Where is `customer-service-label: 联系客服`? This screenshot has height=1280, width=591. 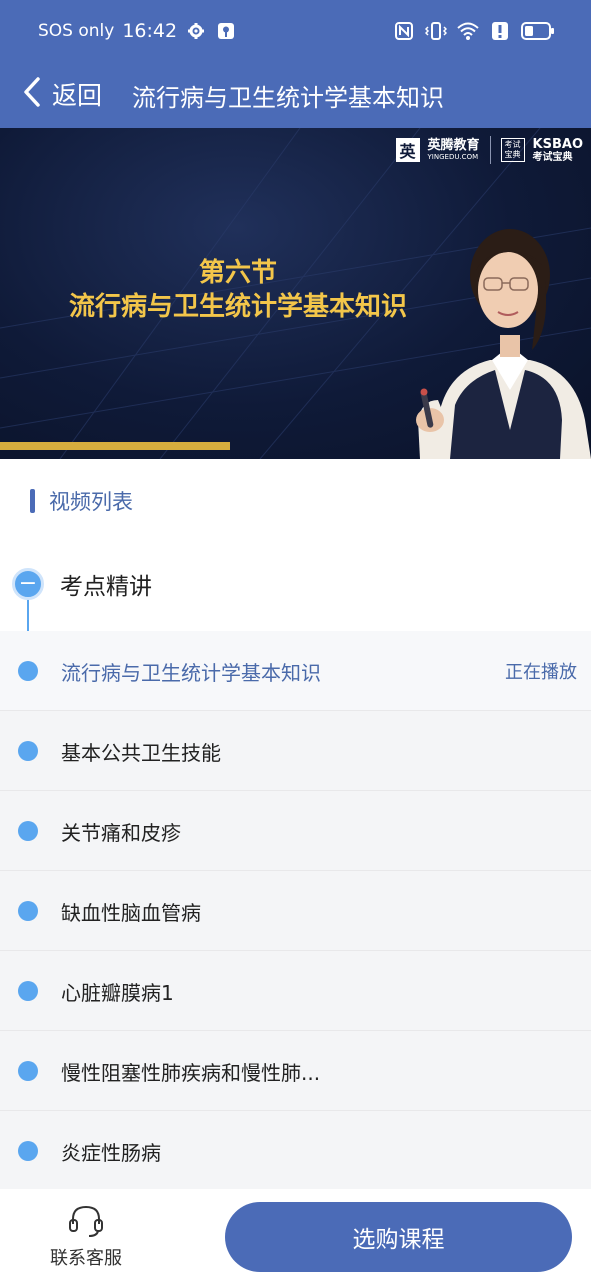
customer-service-label: 联系客服 is located at coordinates (86, 1258).